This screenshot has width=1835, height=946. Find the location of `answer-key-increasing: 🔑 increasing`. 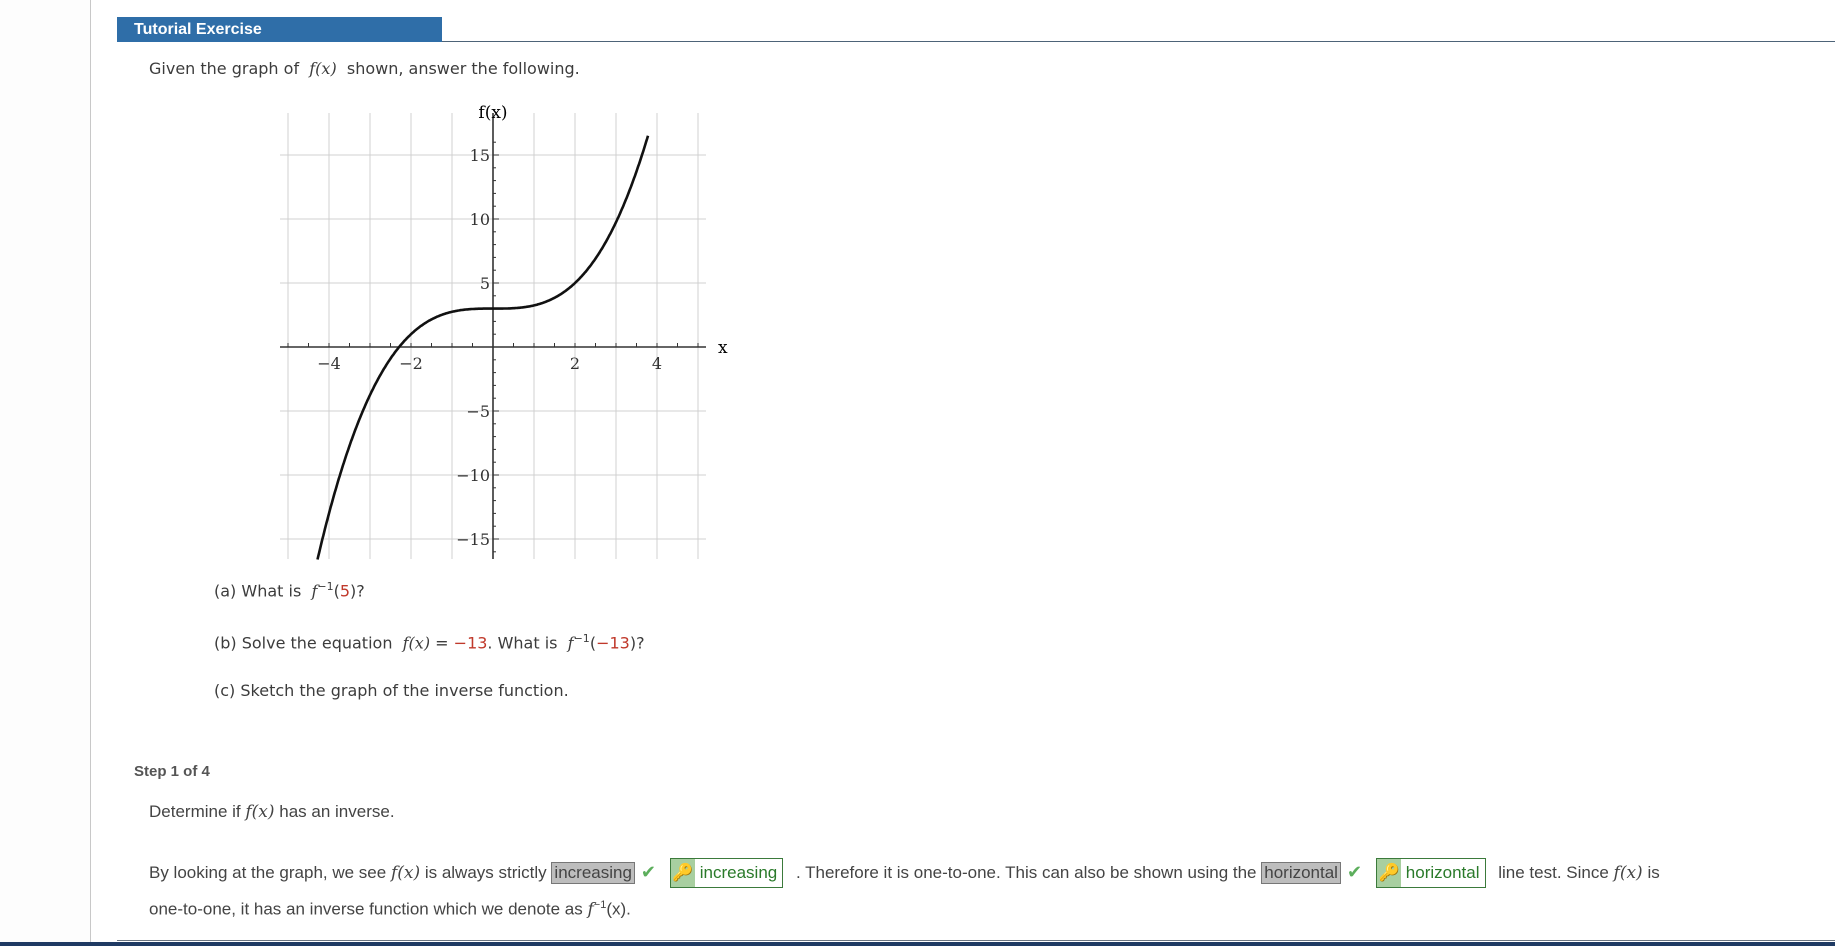

answer-key-increasing: 🔑 increasing is located at coordinates (727, 873).